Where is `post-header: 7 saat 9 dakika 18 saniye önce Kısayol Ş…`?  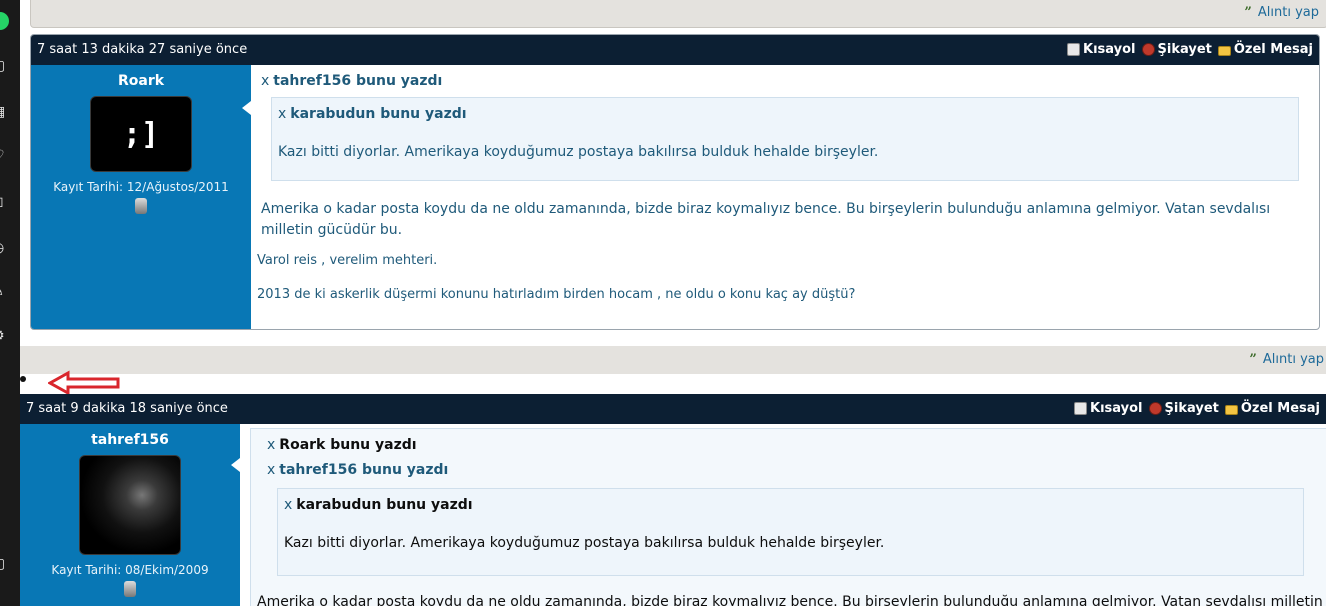 post-header: 7 saat 9 dakika 18 saniye önce Kısayol Ş… is located at coordinates (673, 409).